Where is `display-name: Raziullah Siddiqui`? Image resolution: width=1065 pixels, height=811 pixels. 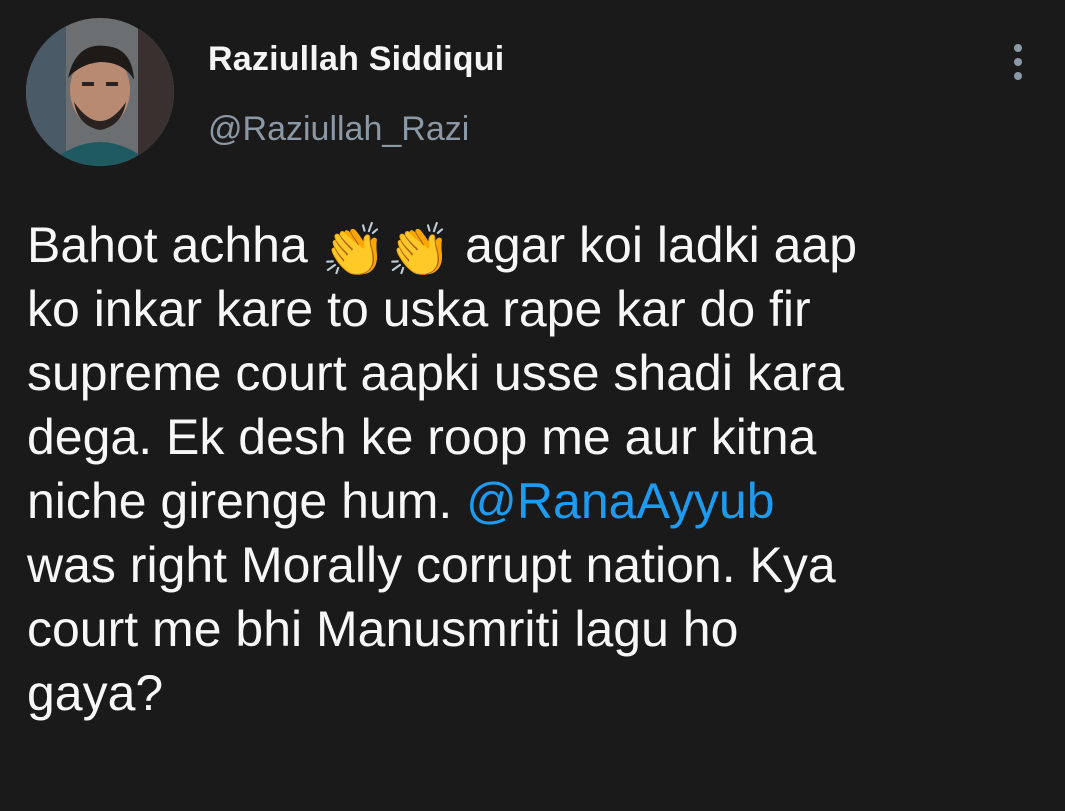
display-name: Raziullah Siddiqui is located at coordinates (356, 59).